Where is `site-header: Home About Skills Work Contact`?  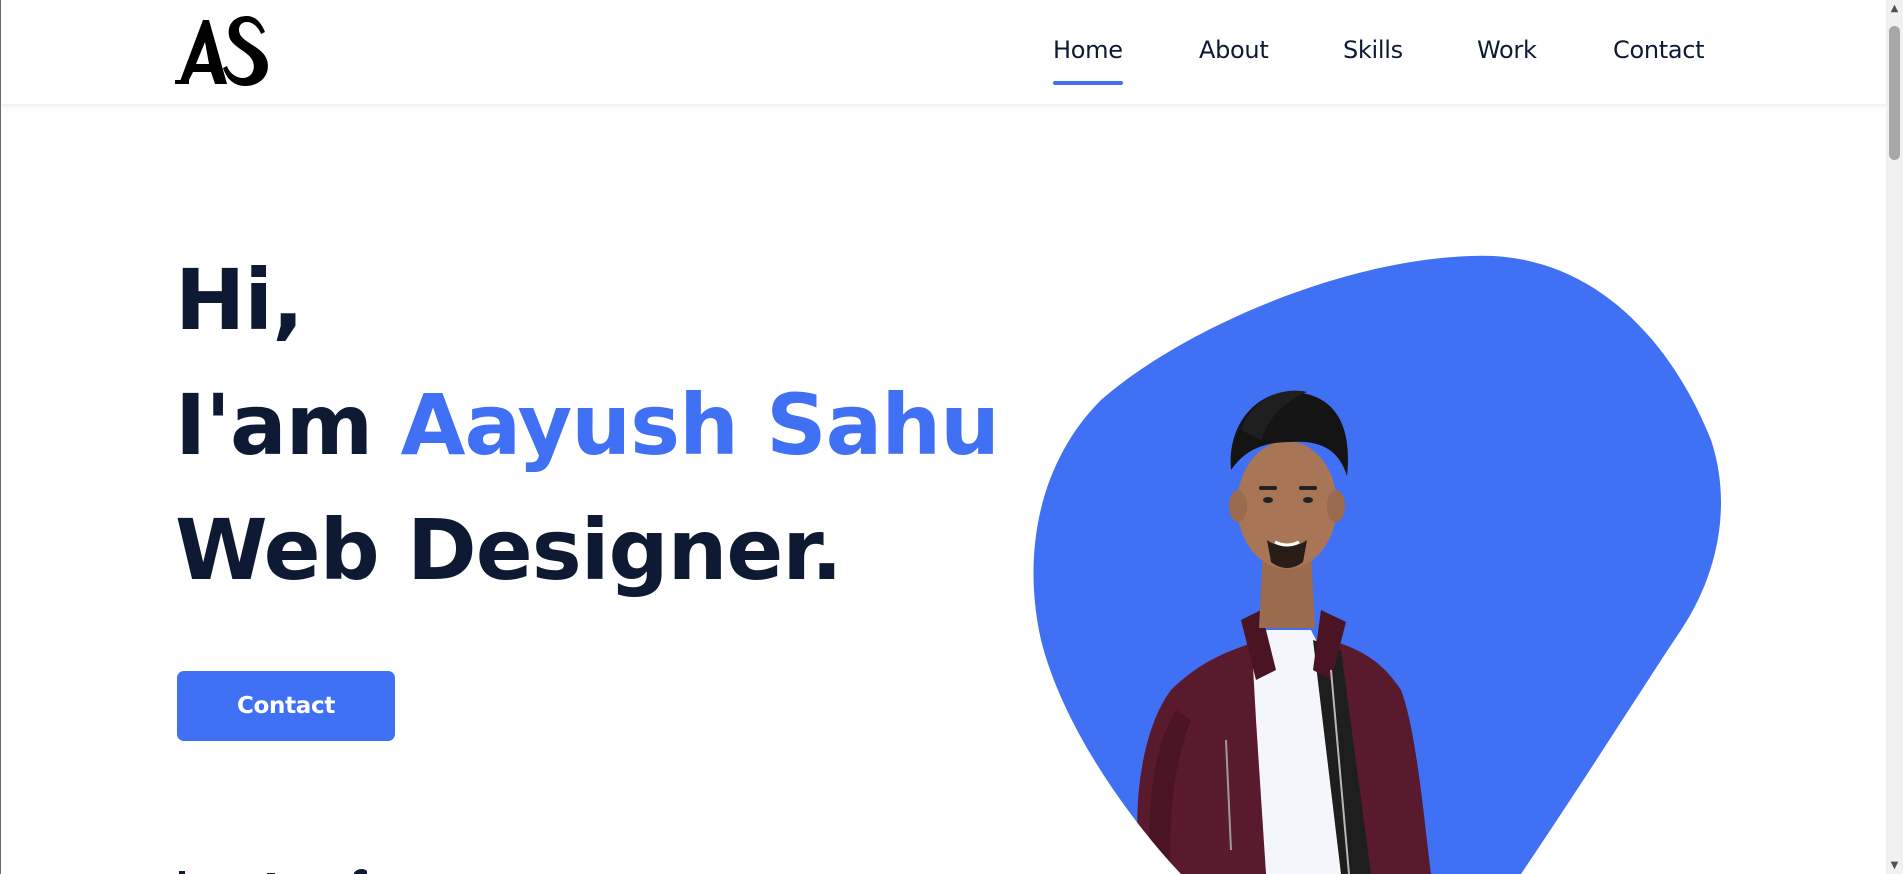 site-header: Home About Skills Work Contact is located at coordinates (944, 52).